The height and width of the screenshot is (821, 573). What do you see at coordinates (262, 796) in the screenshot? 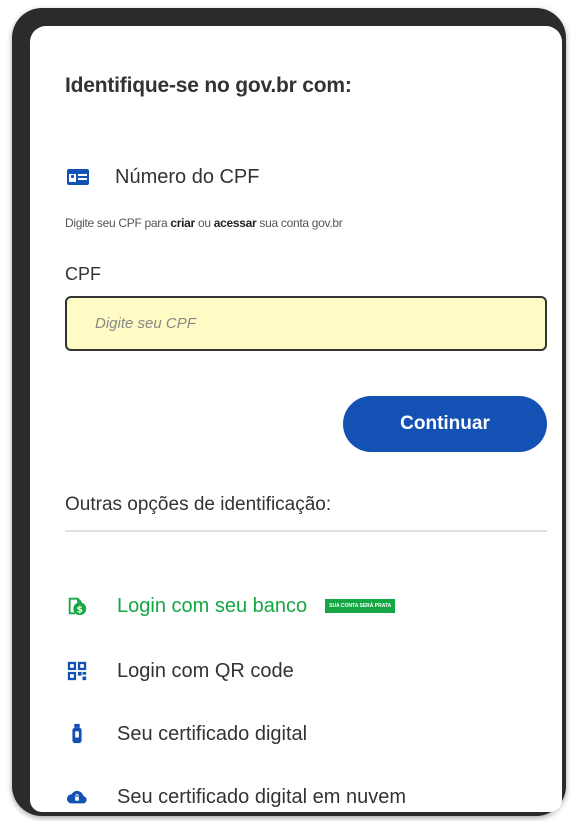
I see `cloud-certificate-label: Seu certificado digital em nuvem` at bounding box center [262, 796].